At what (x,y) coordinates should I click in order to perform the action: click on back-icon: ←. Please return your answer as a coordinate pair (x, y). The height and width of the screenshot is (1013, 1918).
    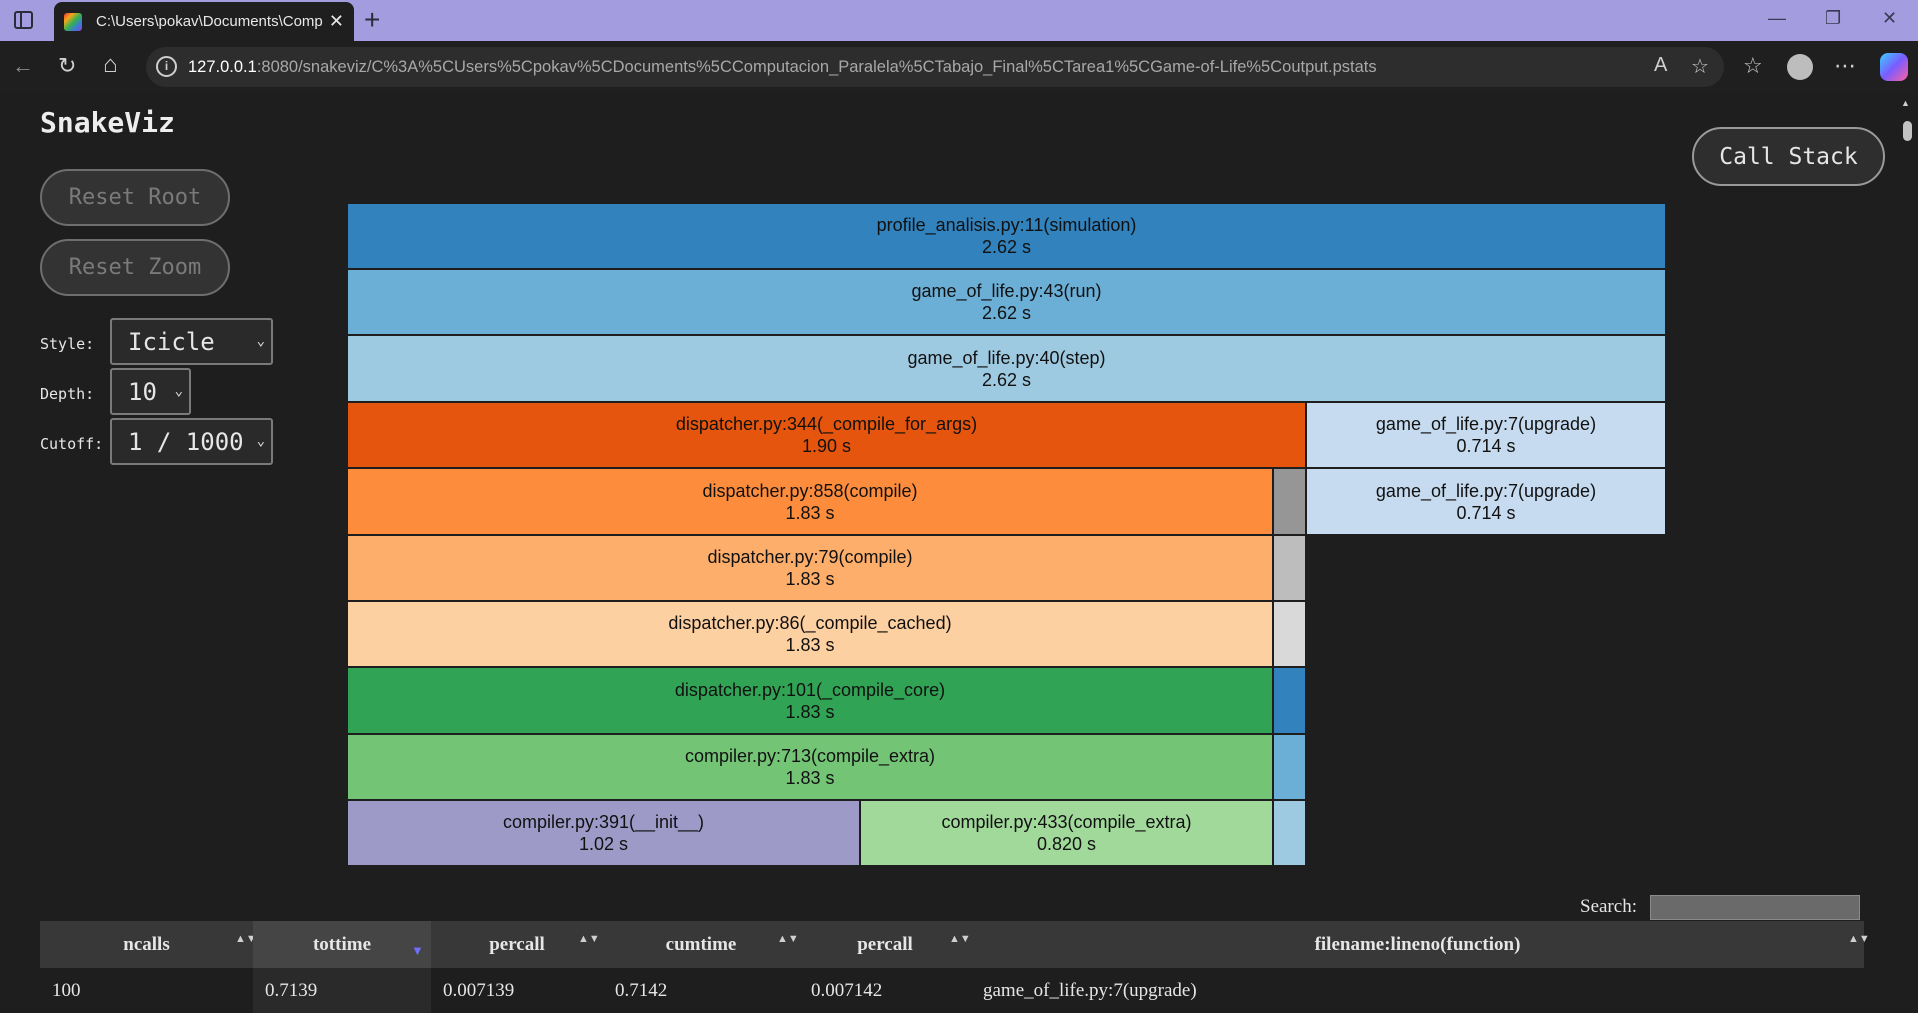
    Looking at the image, I should click on (23, 66).